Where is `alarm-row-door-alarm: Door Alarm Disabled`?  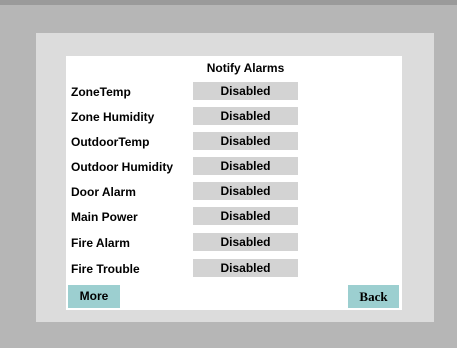 alarm-row-door-alarm: Door Alarm Disabled is located at coordinates (228, 192).